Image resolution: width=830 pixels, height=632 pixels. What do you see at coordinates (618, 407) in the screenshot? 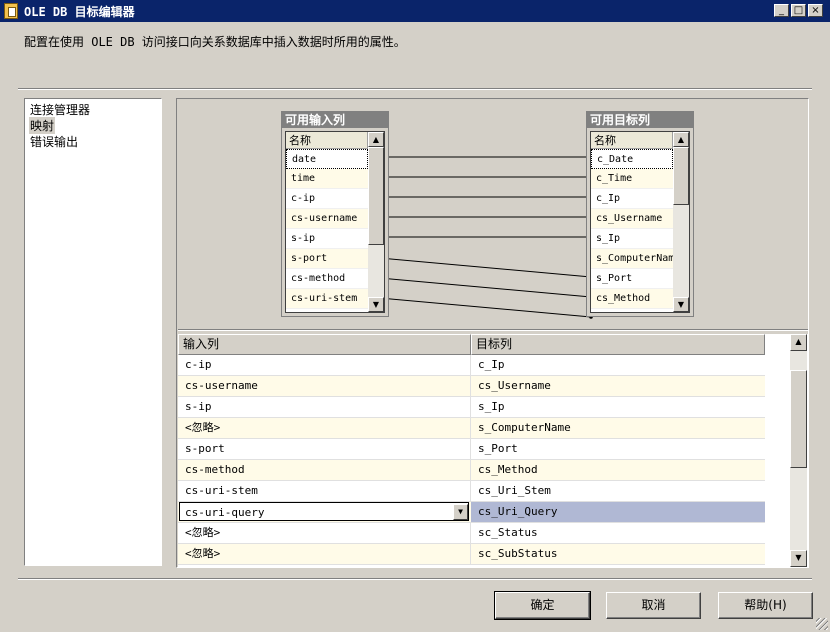
I see `target-column-cell: s_Ip` at bounding box center [618, 407].